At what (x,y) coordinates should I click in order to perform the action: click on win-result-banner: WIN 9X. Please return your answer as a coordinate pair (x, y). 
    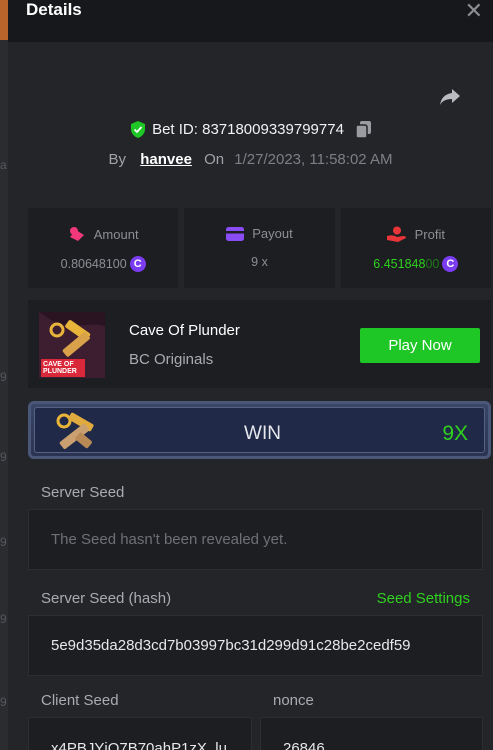
    Looking at the image, I should click on (259, 430).